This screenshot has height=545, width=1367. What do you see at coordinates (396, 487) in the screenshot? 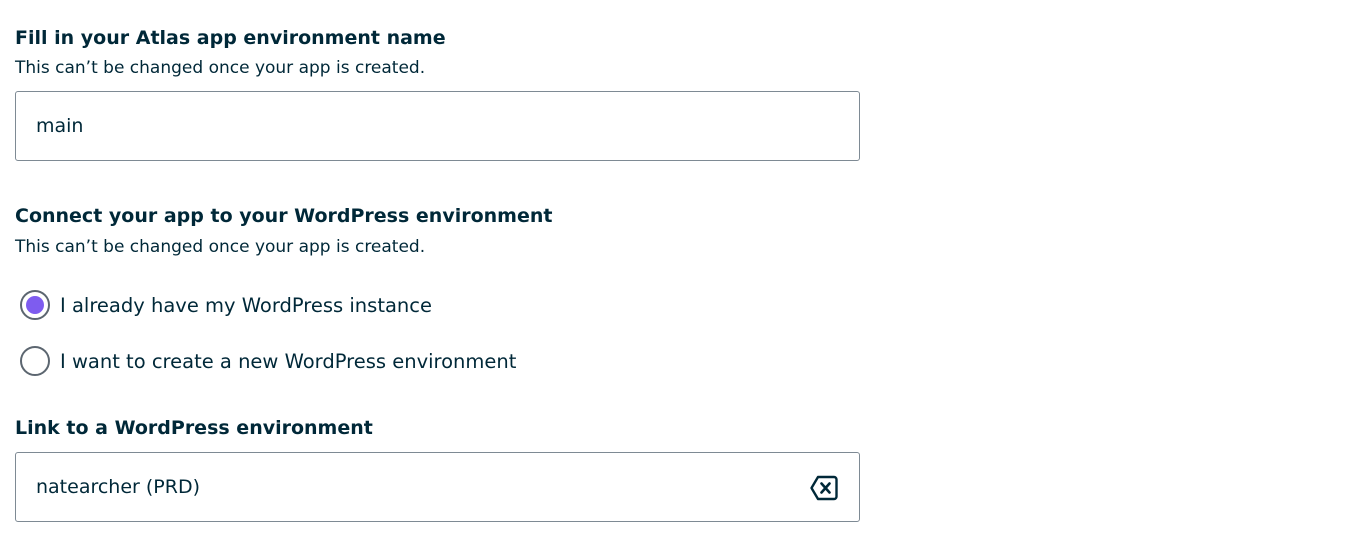
I see `link-env-input` at bounding box center [396, 487].